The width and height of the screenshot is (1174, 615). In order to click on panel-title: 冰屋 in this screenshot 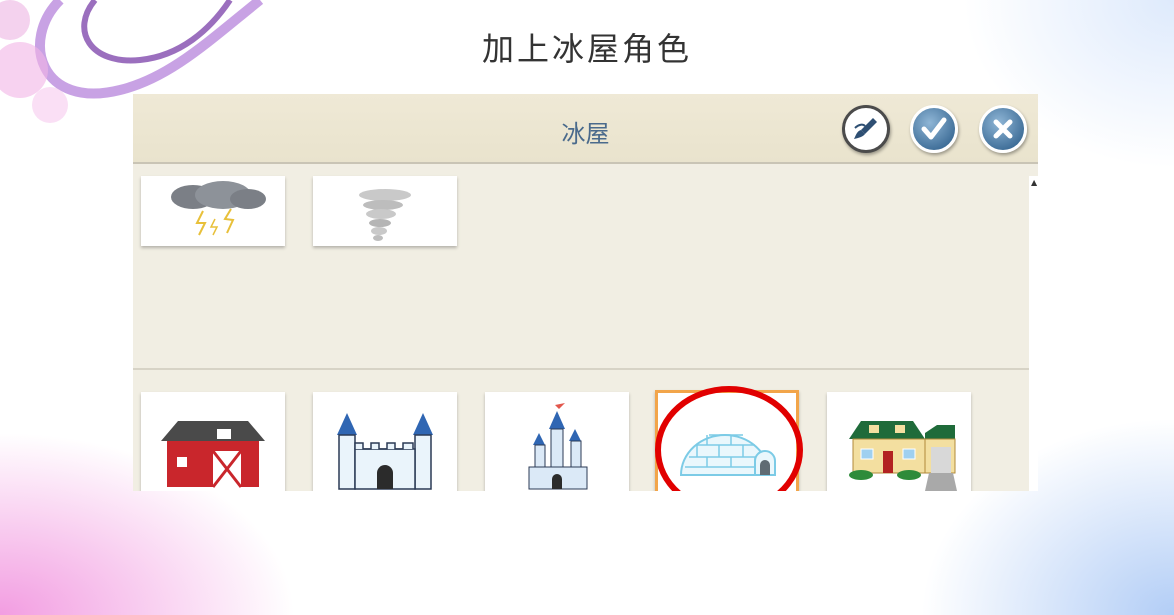, I will do `click(585, 134)`.